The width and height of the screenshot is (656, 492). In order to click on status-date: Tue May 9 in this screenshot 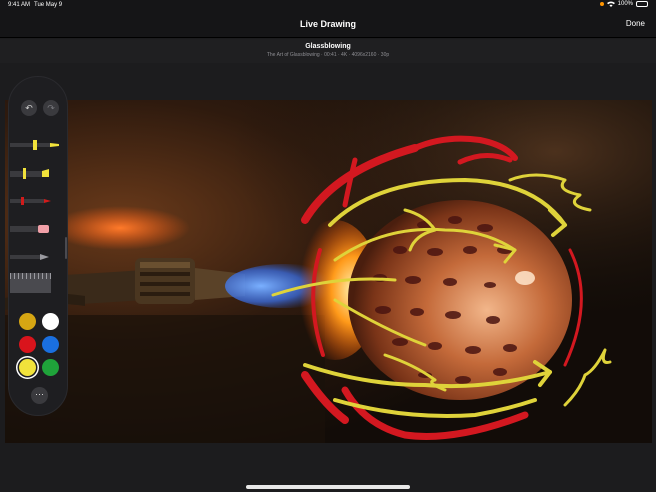, I will do `click(48, 5)`.